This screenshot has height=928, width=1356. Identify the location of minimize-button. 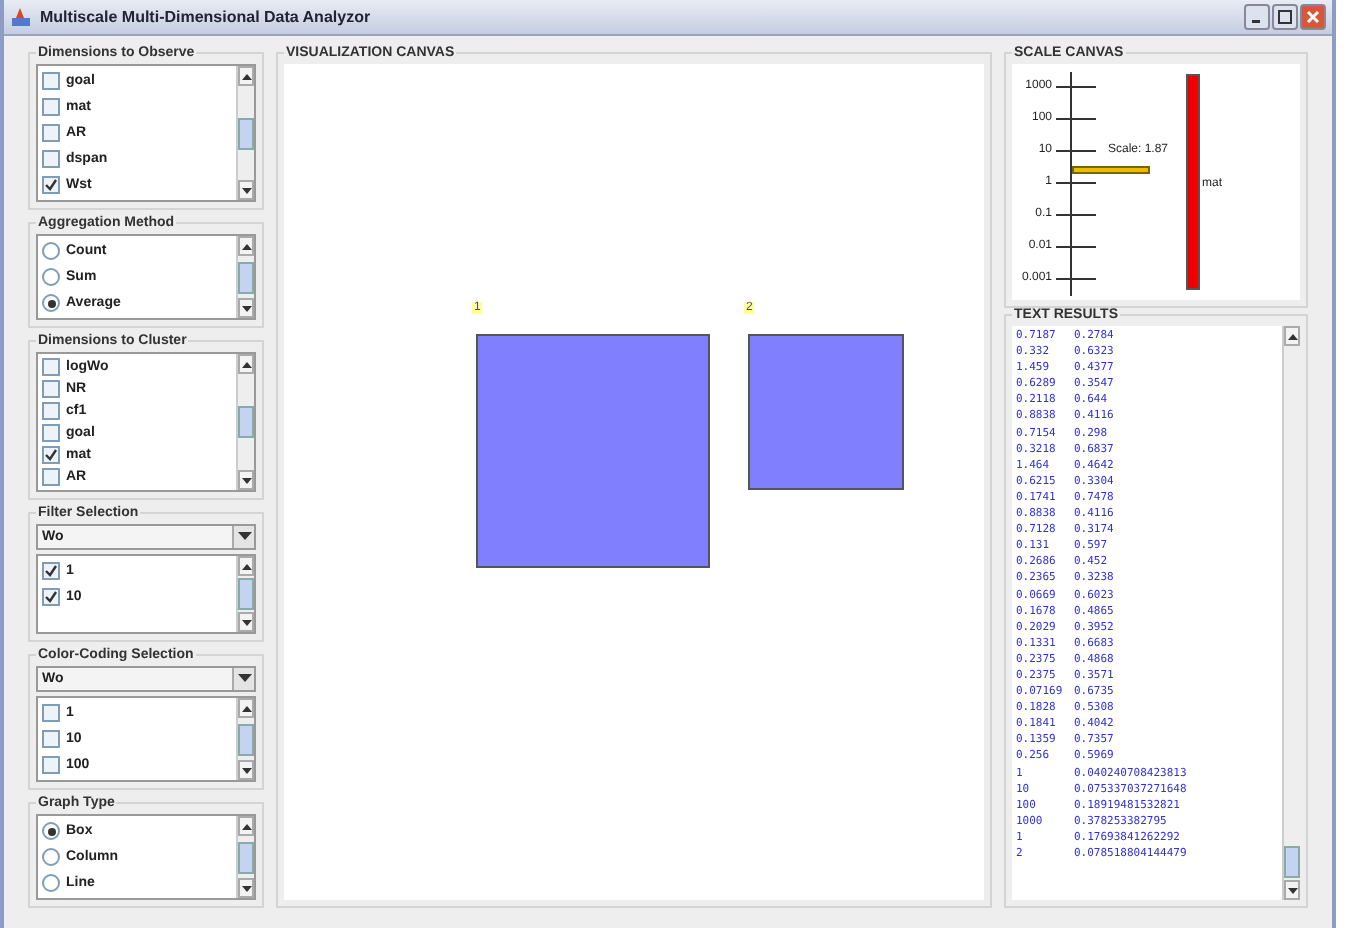
(1257, 17).